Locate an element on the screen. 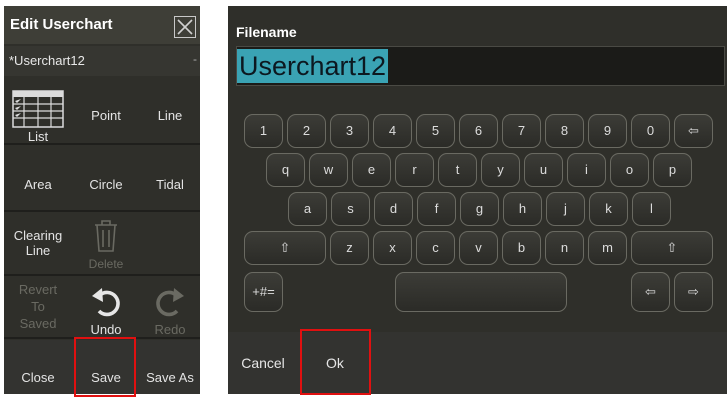  ok-highlight-box is located at coordinates (335, 362).